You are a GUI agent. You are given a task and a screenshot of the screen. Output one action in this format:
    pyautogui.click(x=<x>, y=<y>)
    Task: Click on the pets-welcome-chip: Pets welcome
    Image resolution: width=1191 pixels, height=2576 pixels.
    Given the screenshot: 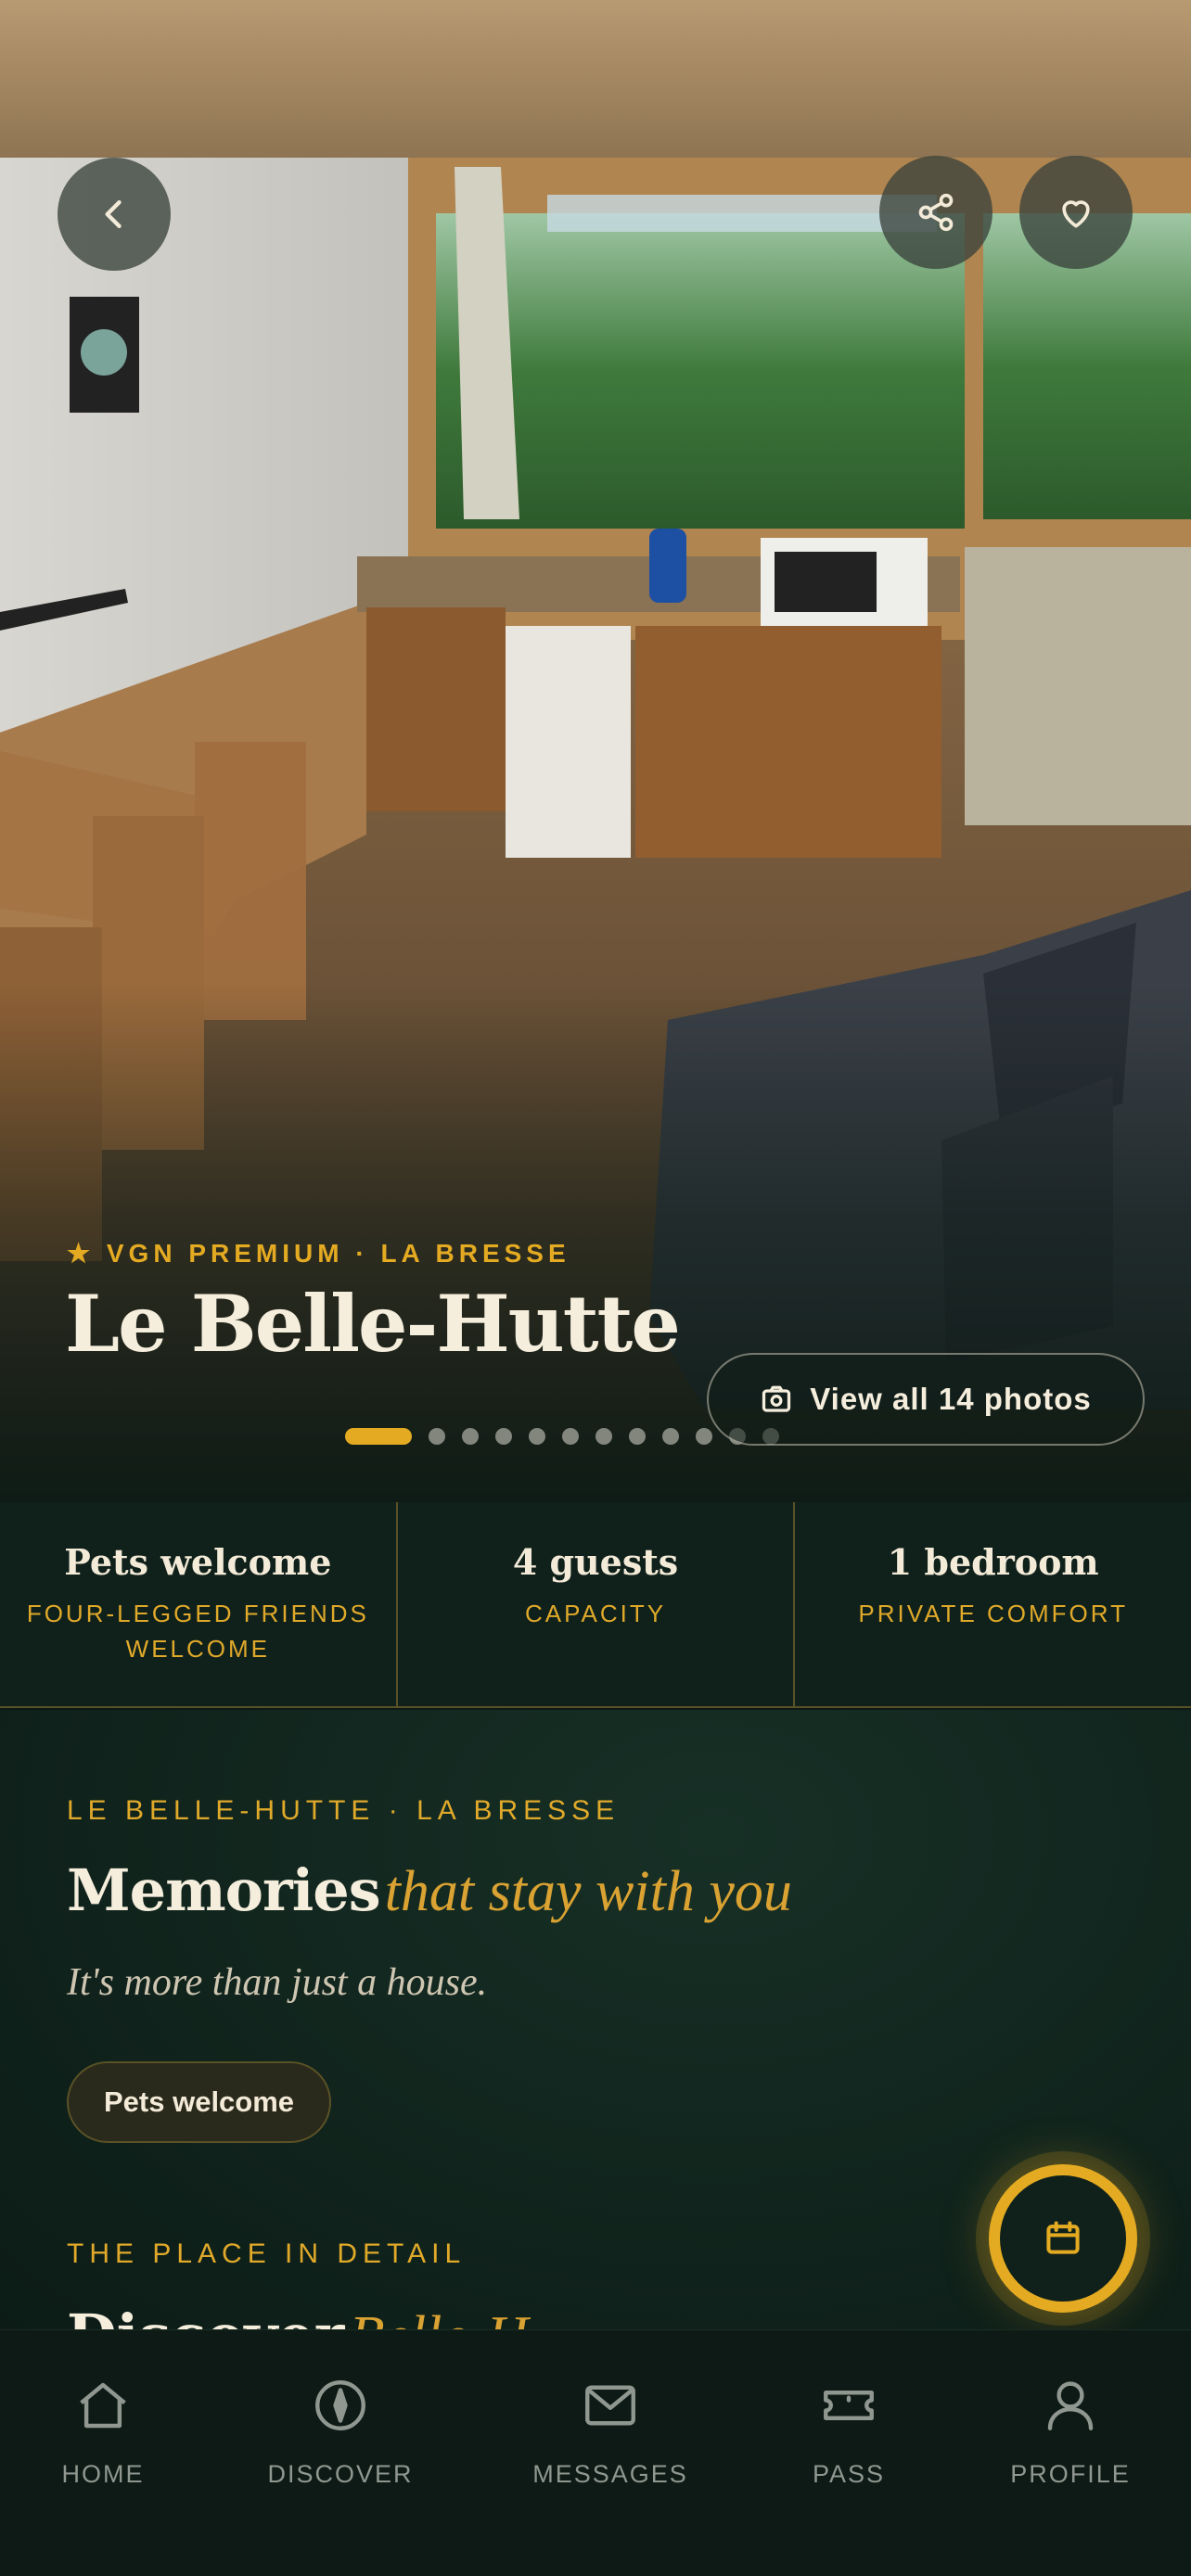 What is the action you would take?
    pyautogui.click(x=199, y=2102)
    